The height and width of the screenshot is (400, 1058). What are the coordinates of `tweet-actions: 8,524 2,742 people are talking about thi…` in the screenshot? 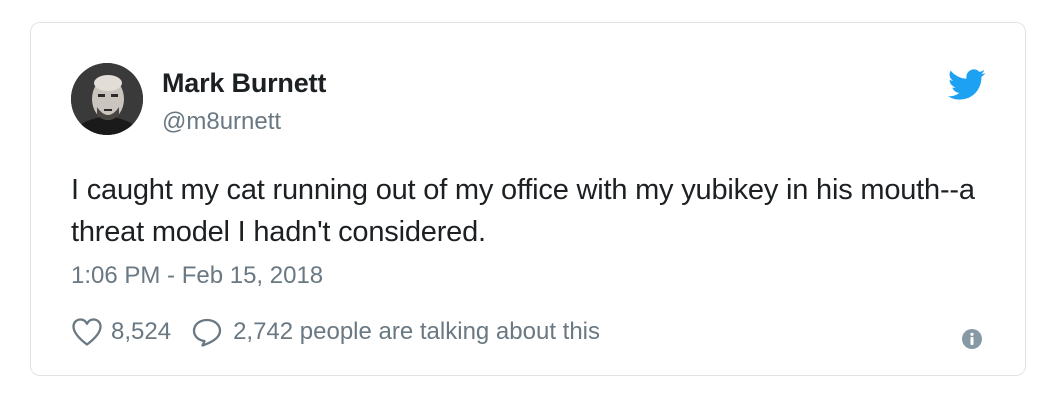 It's located at (335, 332).